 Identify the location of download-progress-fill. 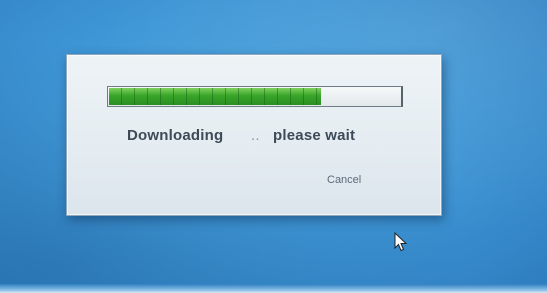
(215, 96).